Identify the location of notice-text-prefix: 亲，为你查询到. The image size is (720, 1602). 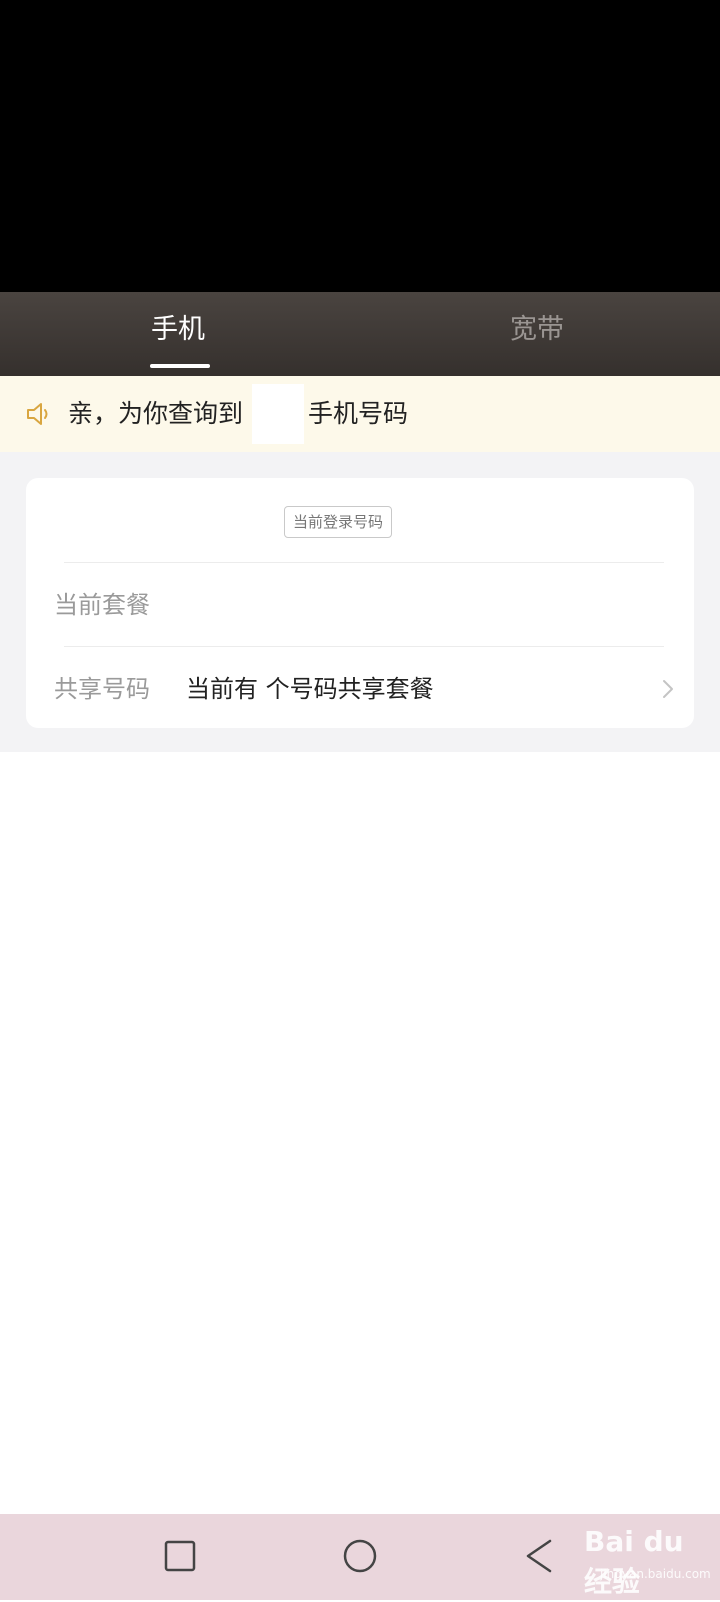
(156, 413).